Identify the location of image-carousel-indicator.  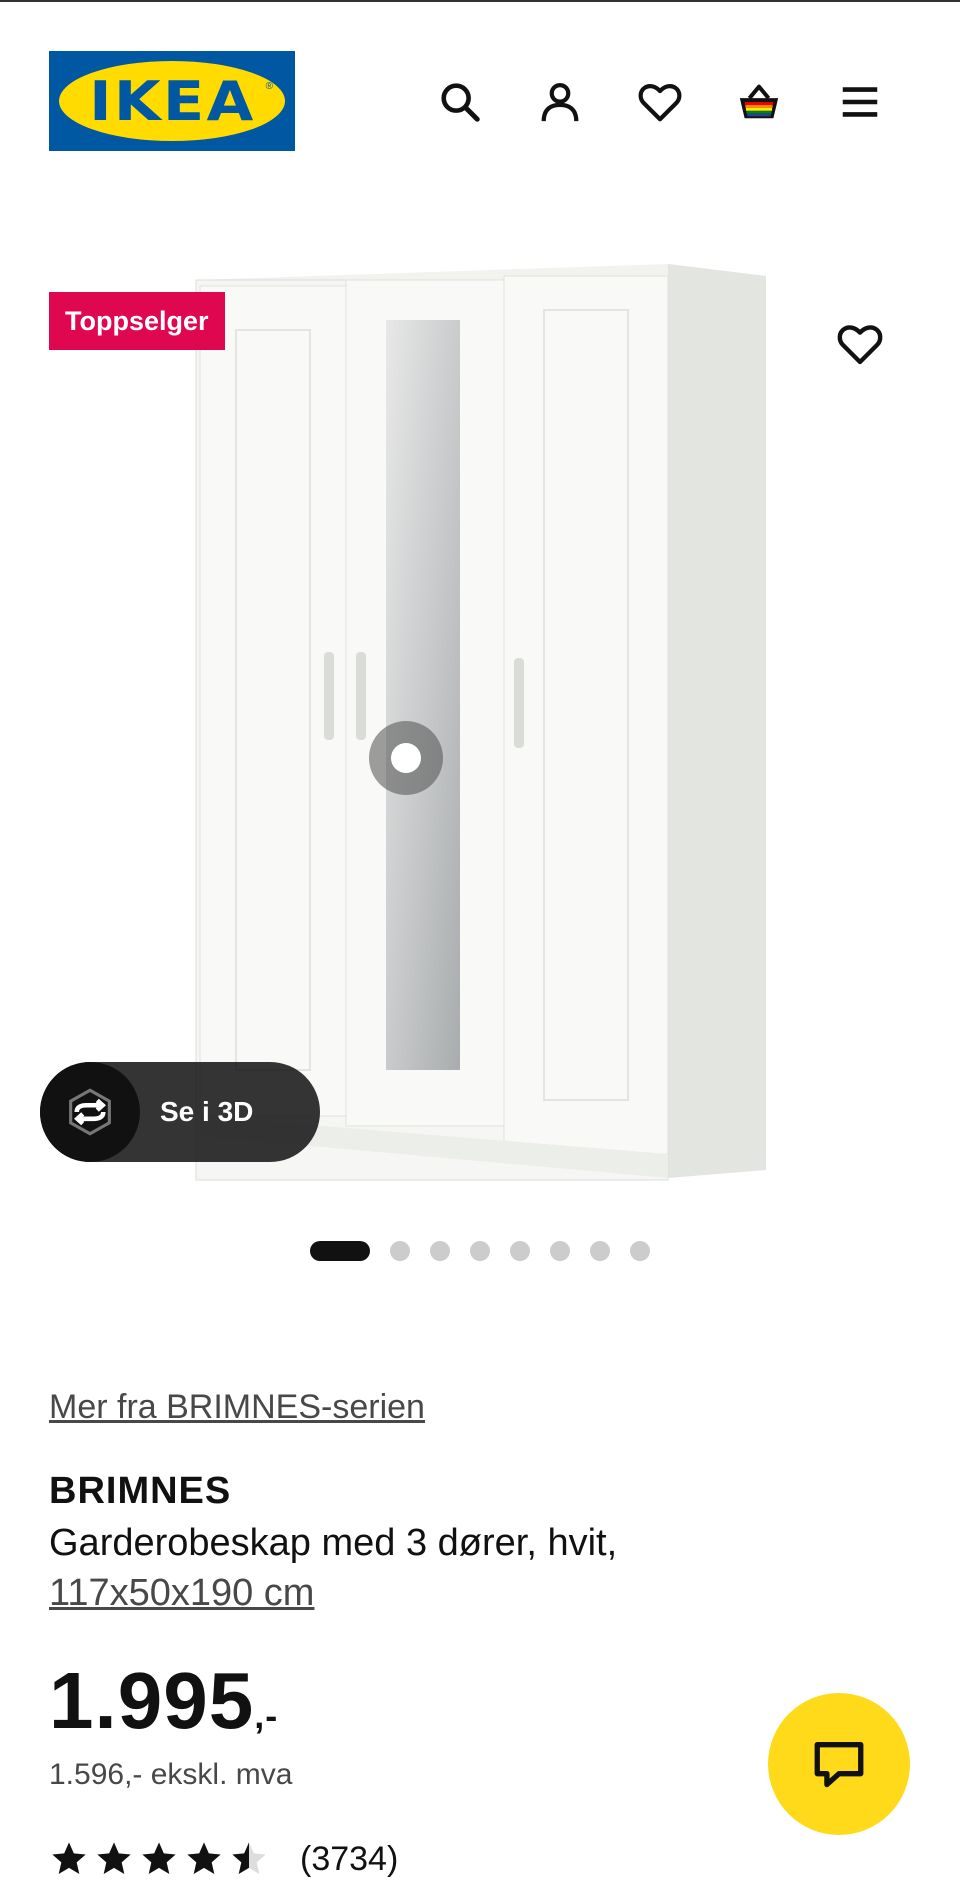
(480, 1251).